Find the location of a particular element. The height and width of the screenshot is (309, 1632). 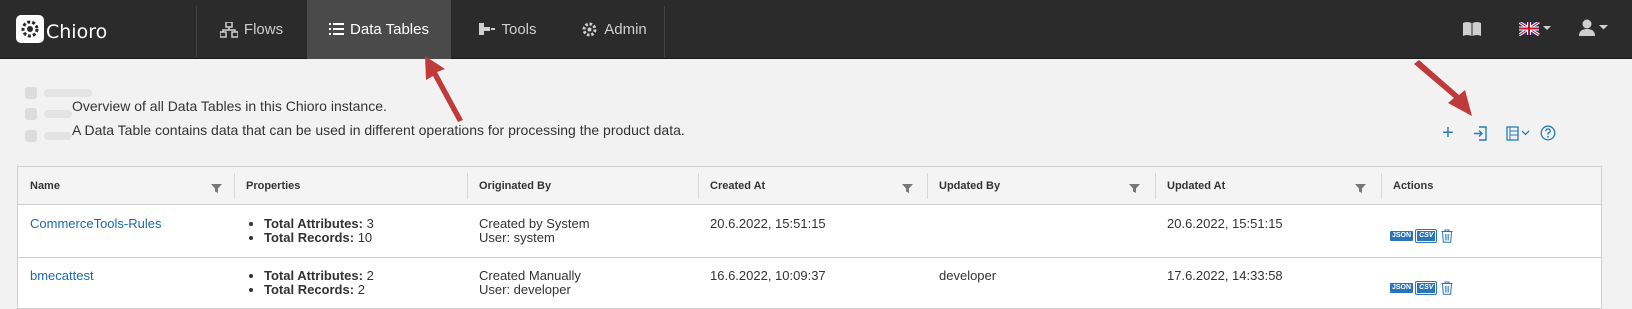

nav-admin-label: Admin is located at coordinates (625, 29).